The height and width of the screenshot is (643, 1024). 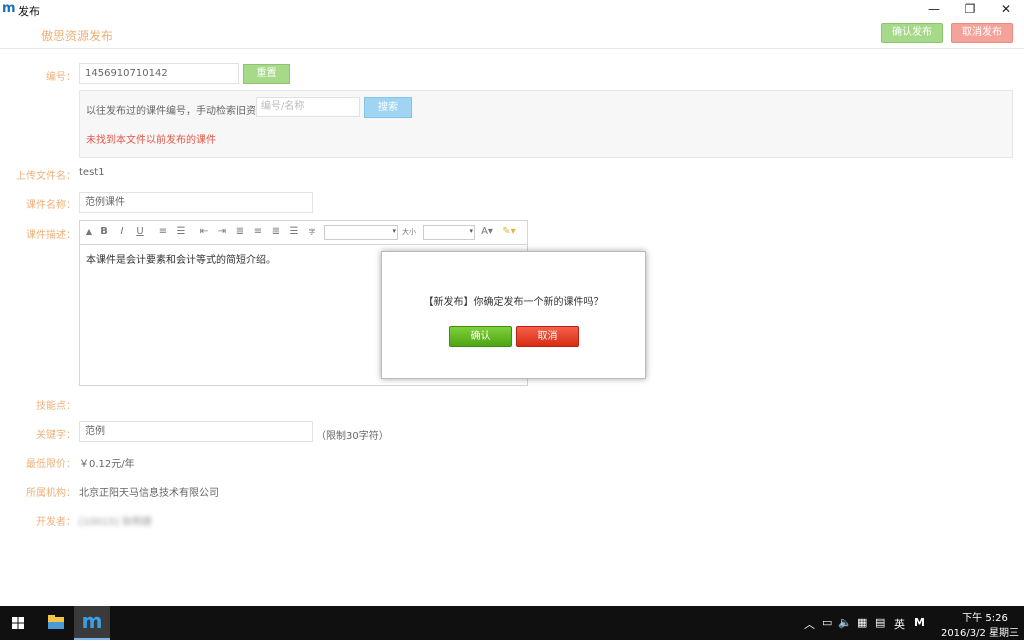 I want to click on code-input: 1456910710142, so click(x=159, y=73).